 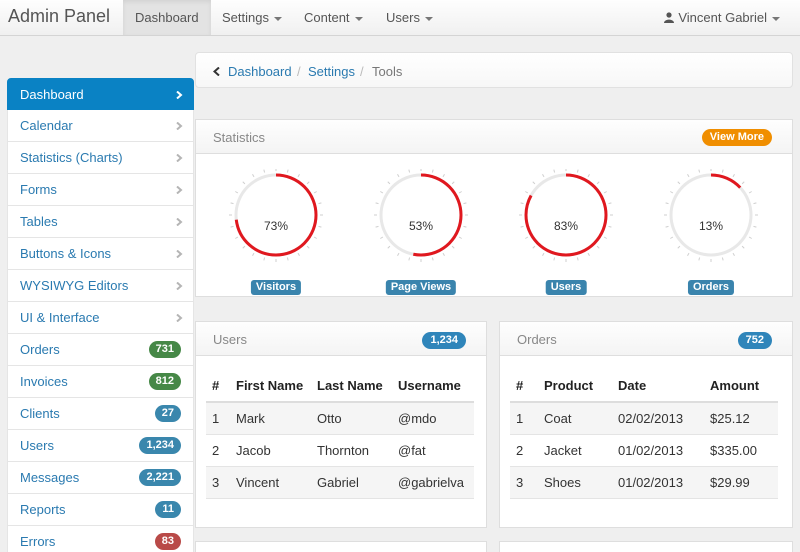 I want to click on view-more-button: View More, so click(x=736, y=137).